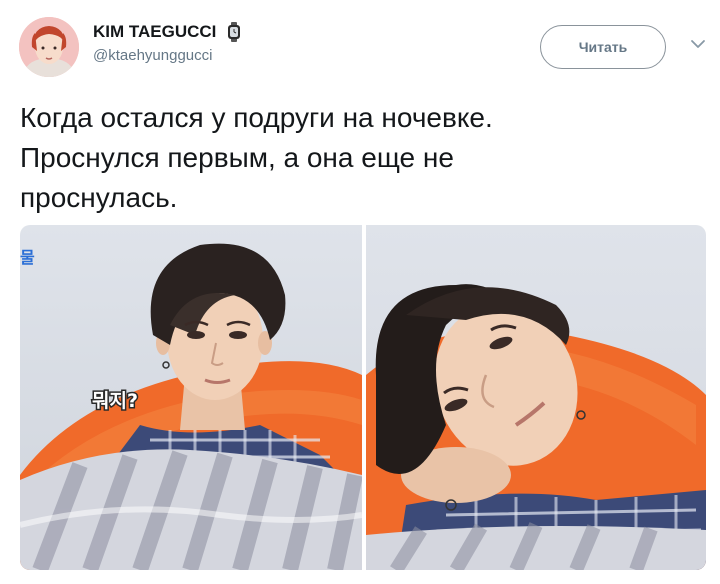 This screenshot has height=584, width=720. I want to click on chevron-down-icon, so click(698, 44).